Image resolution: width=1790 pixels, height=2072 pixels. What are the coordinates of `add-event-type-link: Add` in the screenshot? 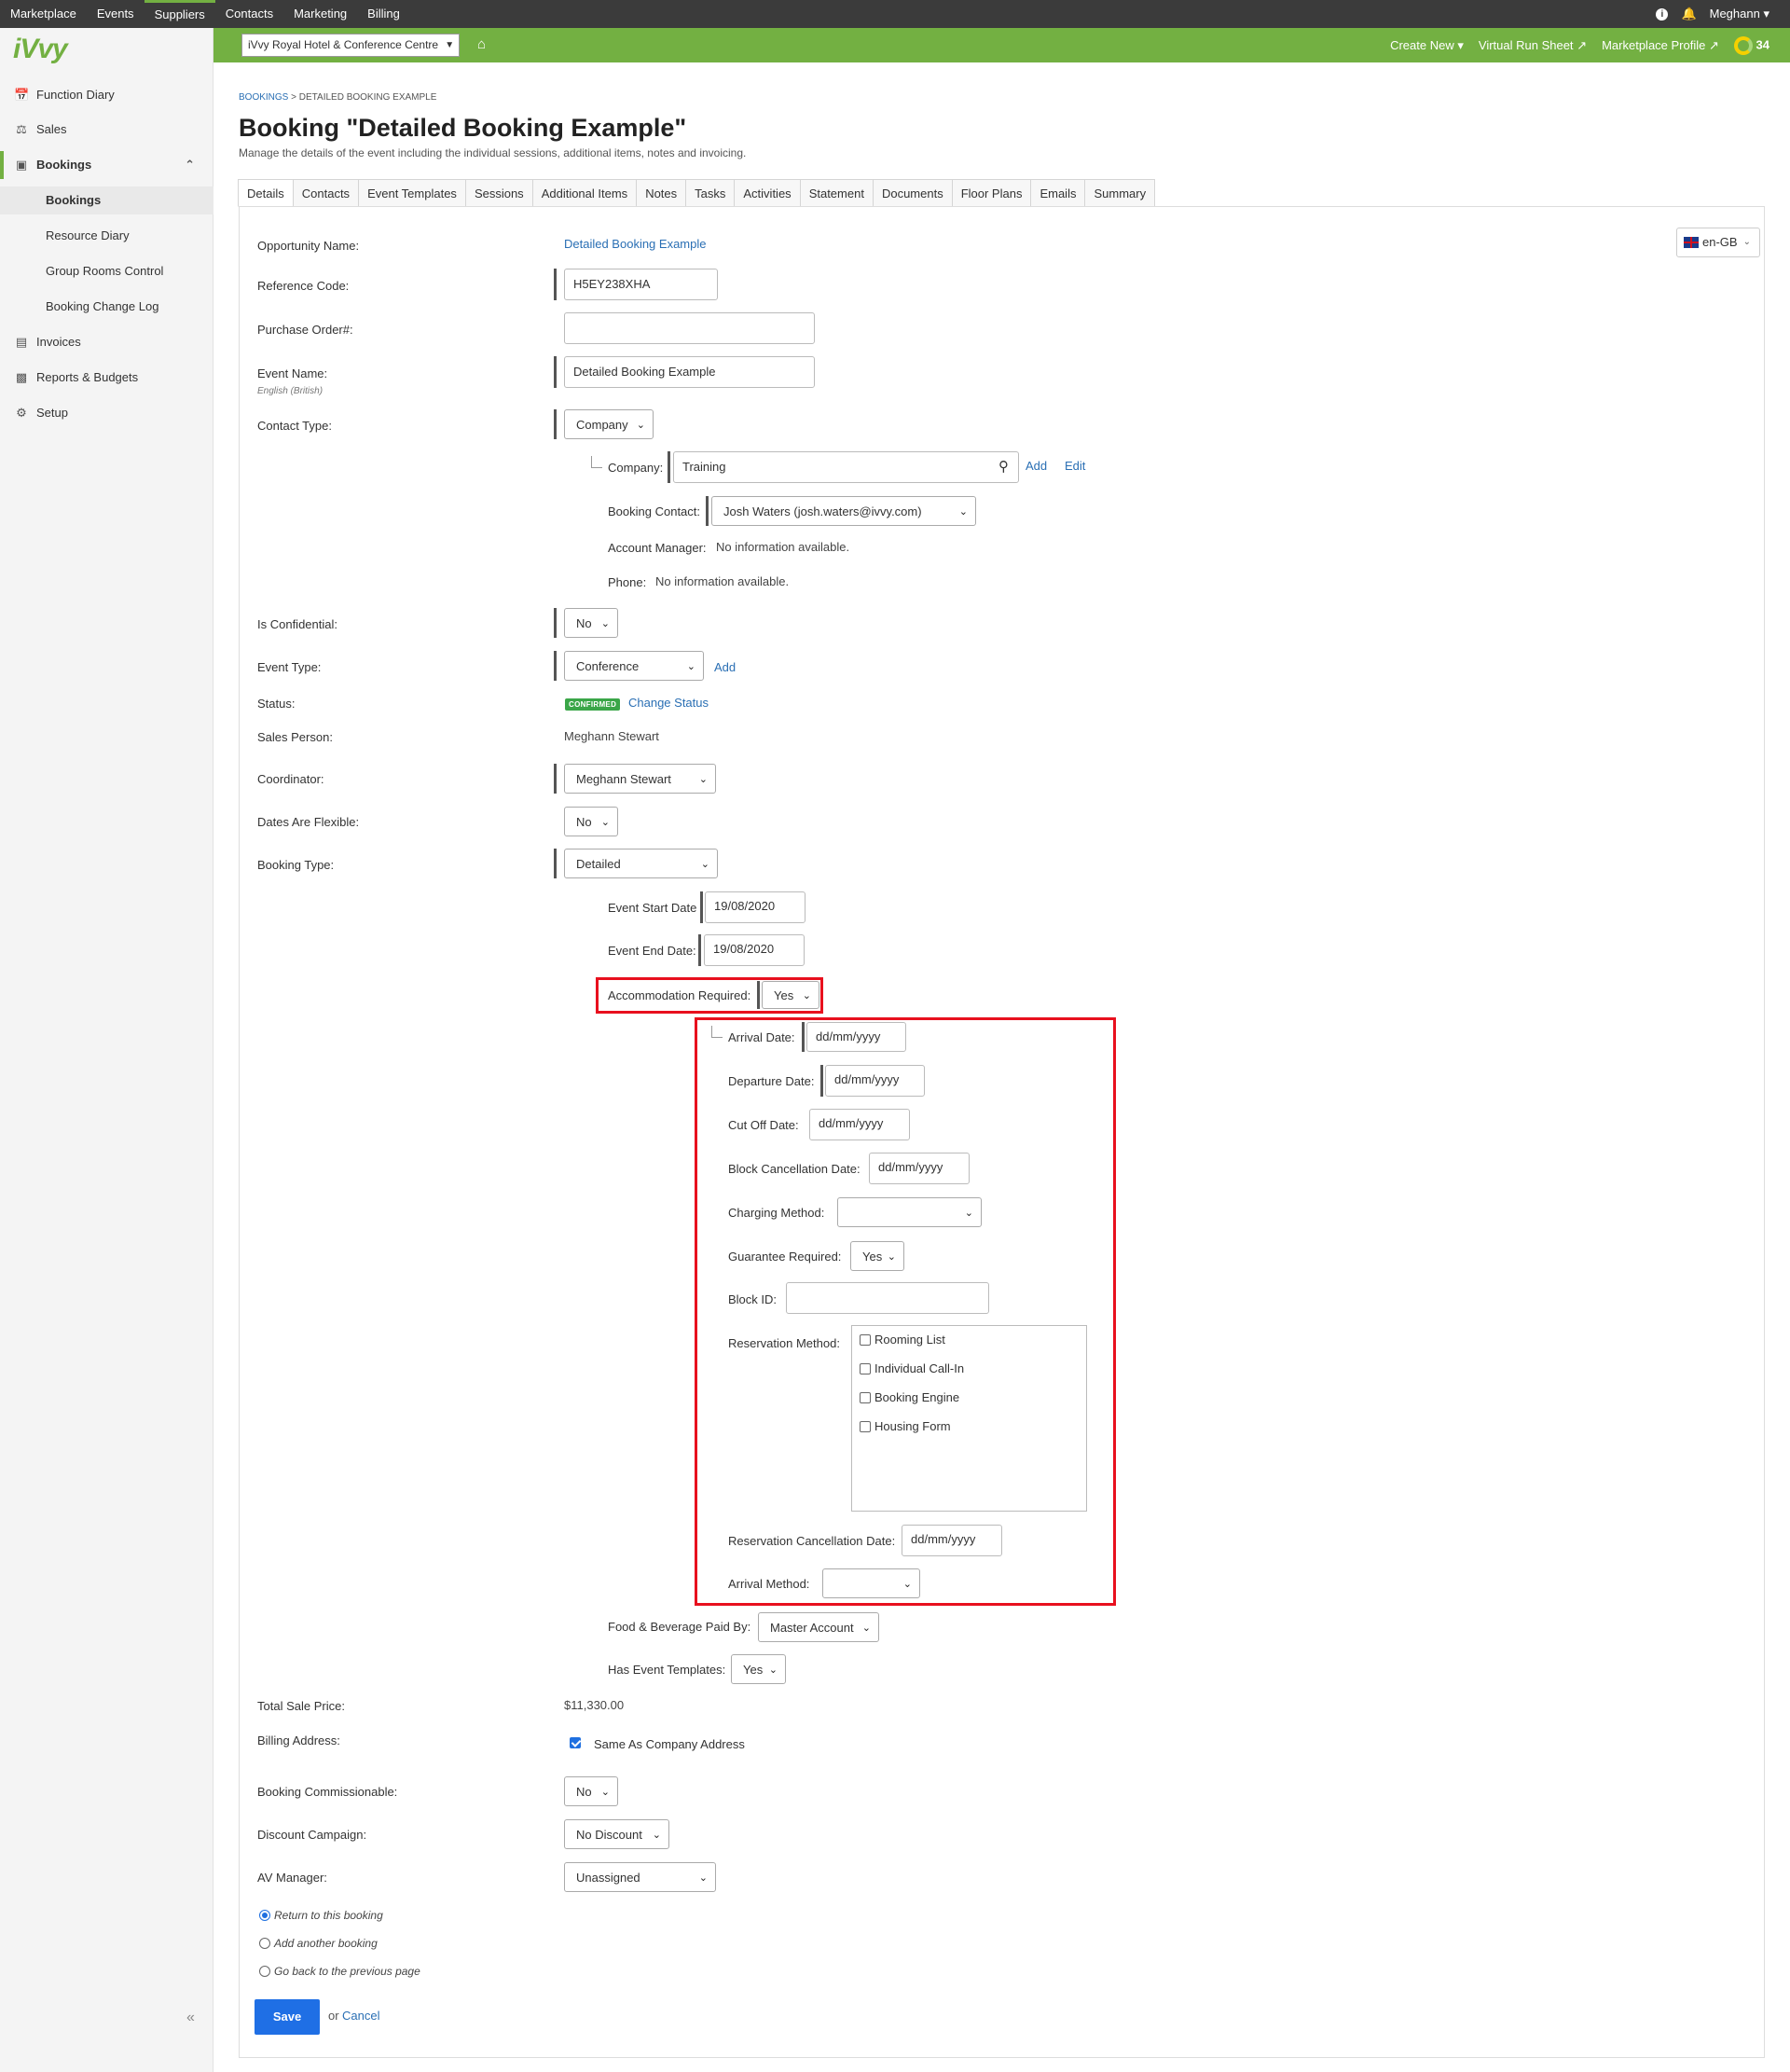 It's located at (725, 667).